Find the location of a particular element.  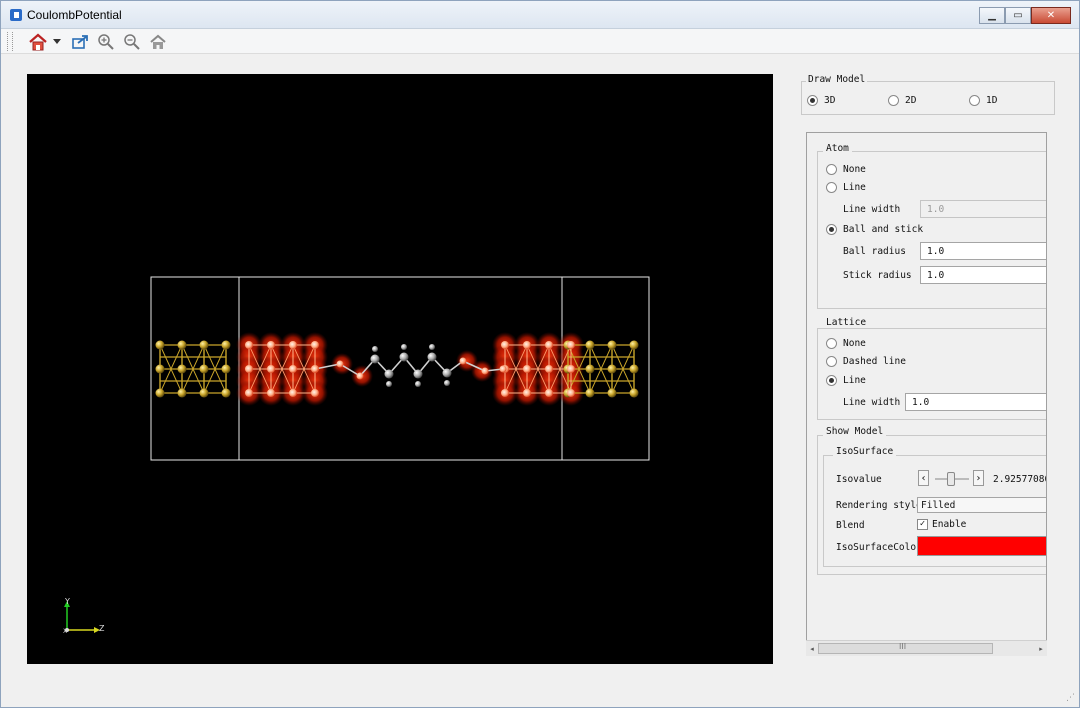

atom-line-label: Line is located at coordinates (854, 187).